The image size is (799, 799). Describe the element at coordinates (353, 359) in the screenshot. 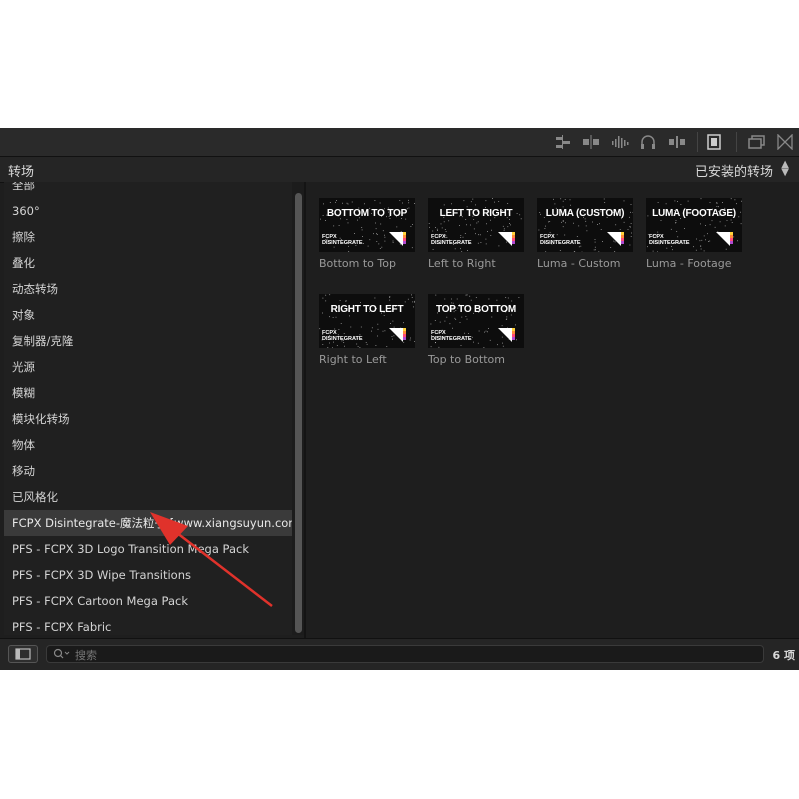

I see `transition-label: Right to Left` at that location.